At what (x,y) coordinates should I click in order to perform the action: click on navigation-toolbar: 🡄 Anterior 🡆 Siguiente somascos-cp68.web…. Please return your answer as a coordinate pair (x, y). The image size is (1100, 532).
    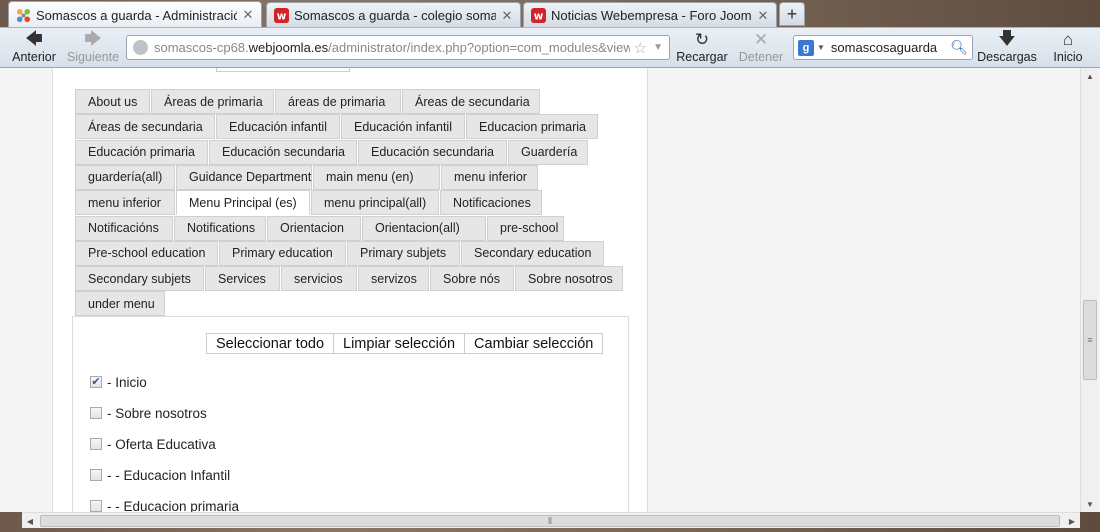
    Looking at the image, I should click on (550, 47).